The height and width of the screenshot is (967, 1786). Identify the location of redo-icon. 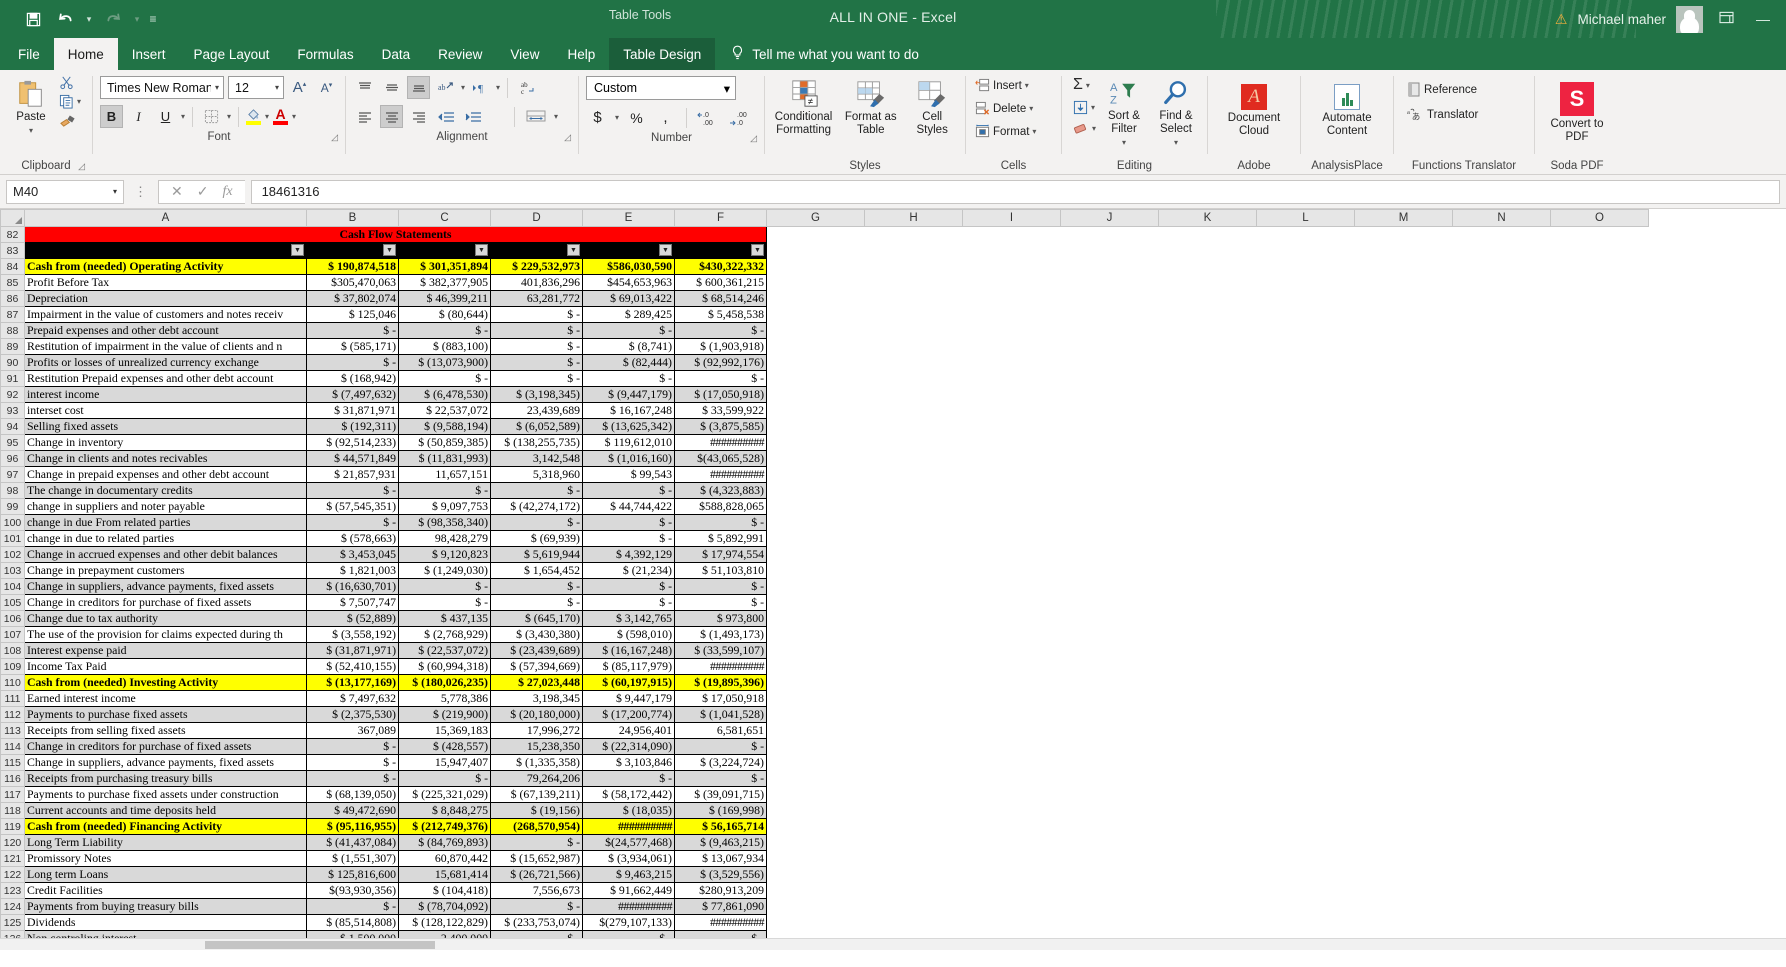
(113, 19).